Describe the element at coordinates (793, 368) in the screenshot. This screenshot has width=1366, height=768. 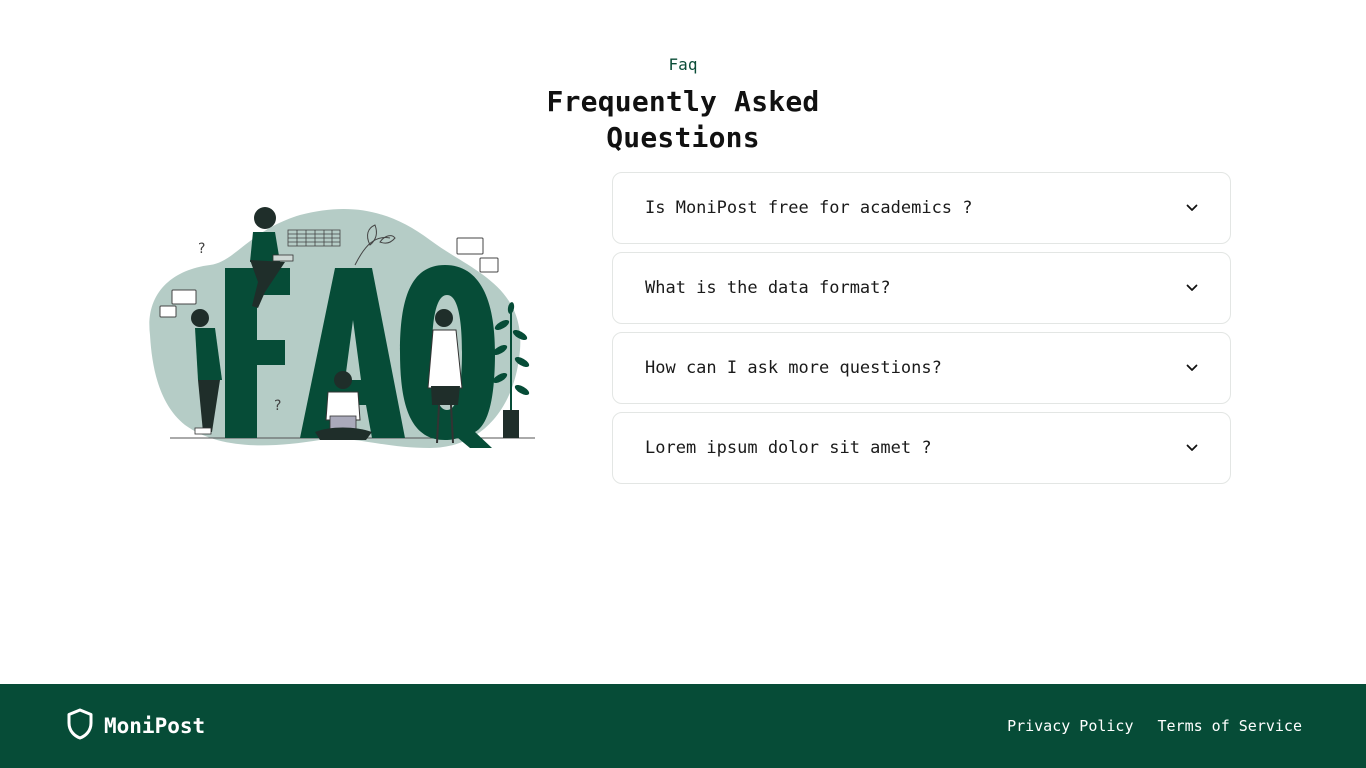
I see `faq-question: How can I ask more questions?` at that location.